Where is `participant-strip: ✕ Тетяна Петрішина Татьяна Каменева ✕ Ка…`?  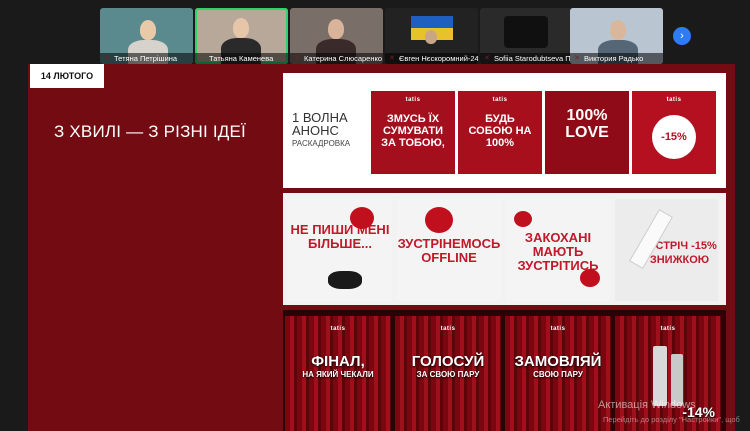 participant-strip: ✕ Тетяна Петрішина Татьяна Каменева ✕ Ка… is located at coordinates (375, 32).